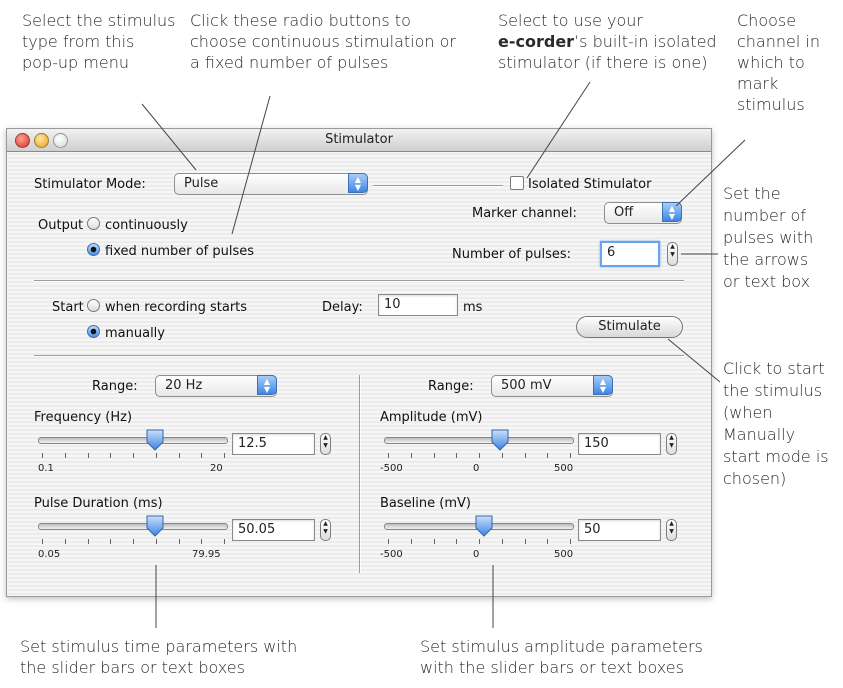 Image resolution: width=843 pixels, height=688 pixels. What do you see at coordinates (289, 62) in the screenshot?
I see `annotation-line: a fixed number of pulses` at bounding box center [289, 62].